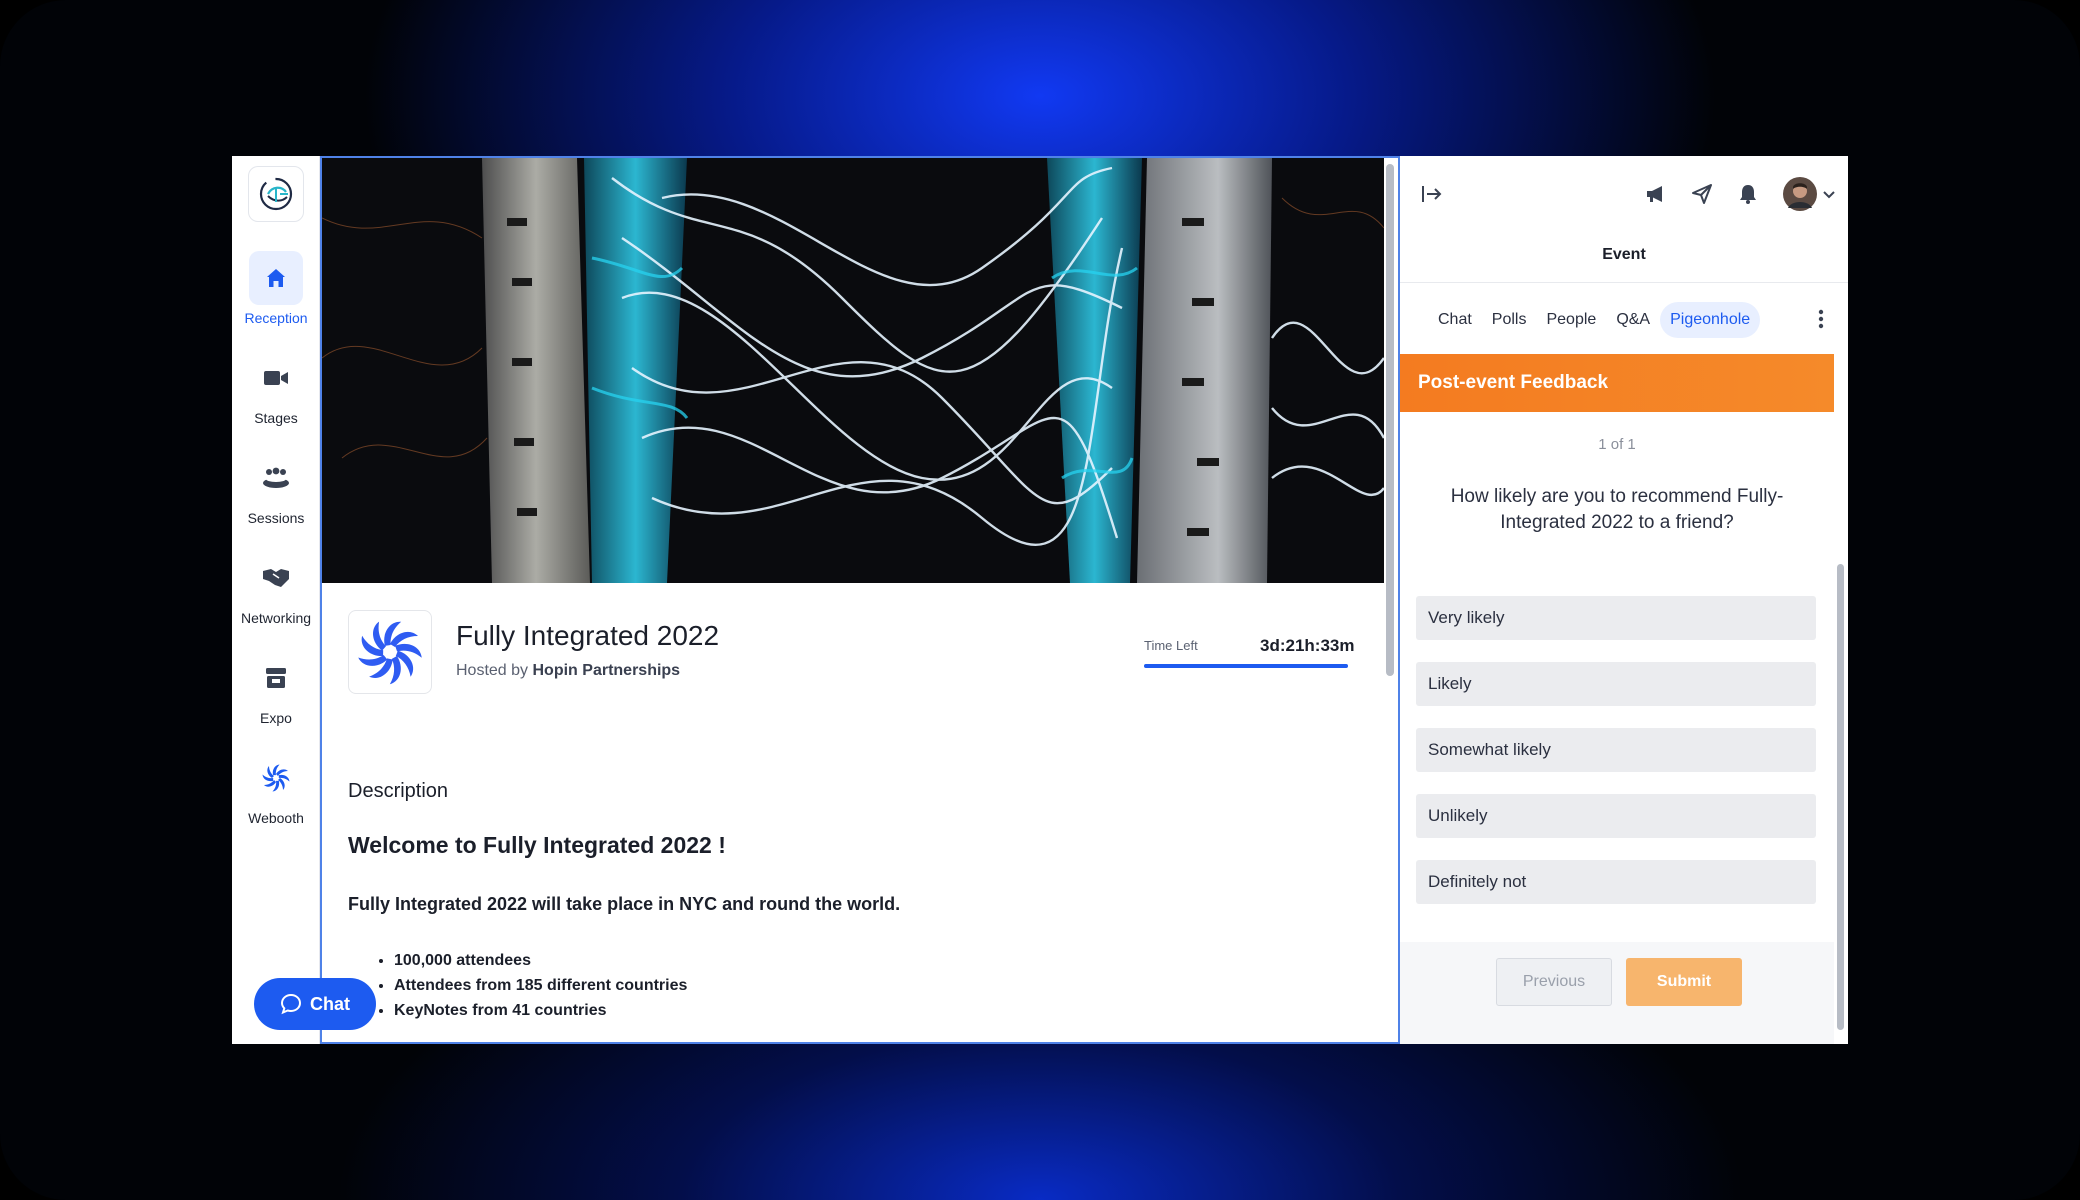 The width and height of the screenshot is (2080, 1200). I want to click on panel-tabs: Chat Polls People Q&A Pigeonhole, so click(1594, 320).